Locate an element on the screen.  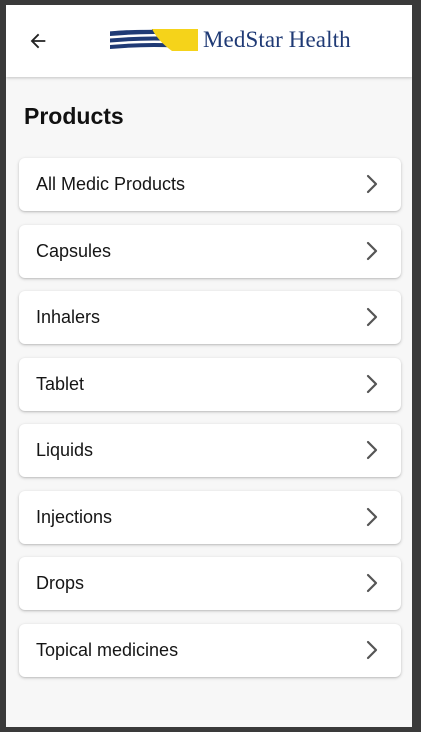
arrow-left-icon is located at coordinates (38, 41).